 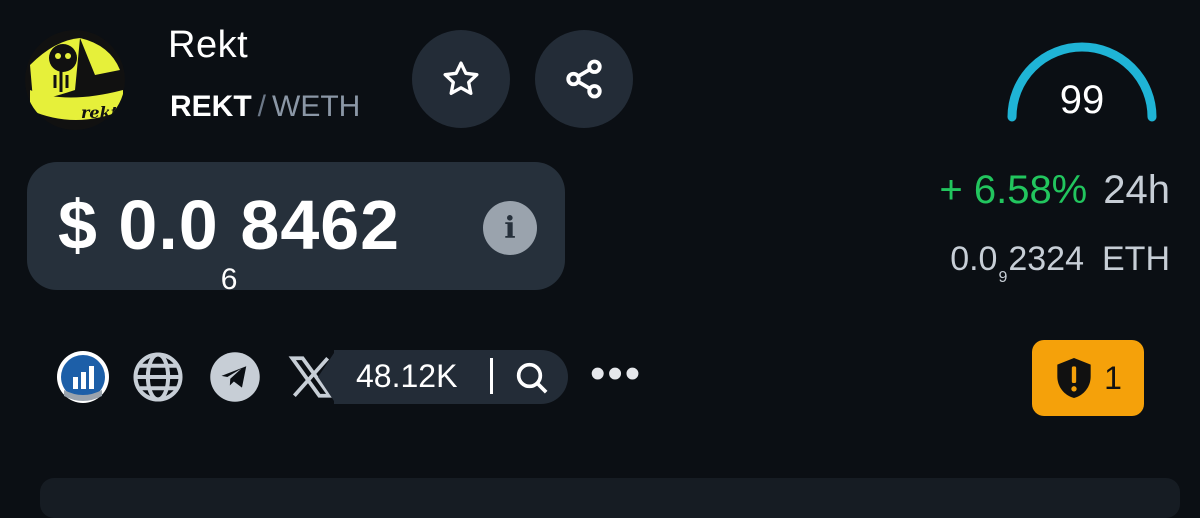 I want to click on share-icon, so click(x=584, y=79).